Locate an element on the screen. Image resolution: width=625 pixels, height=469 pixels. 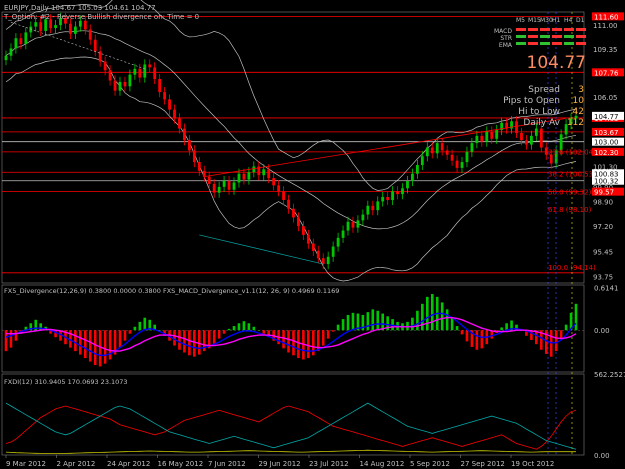
chart-header: EURJPY,Daily 104.67 105.03 104.61 104.77 is located at coordinates (80, 8).